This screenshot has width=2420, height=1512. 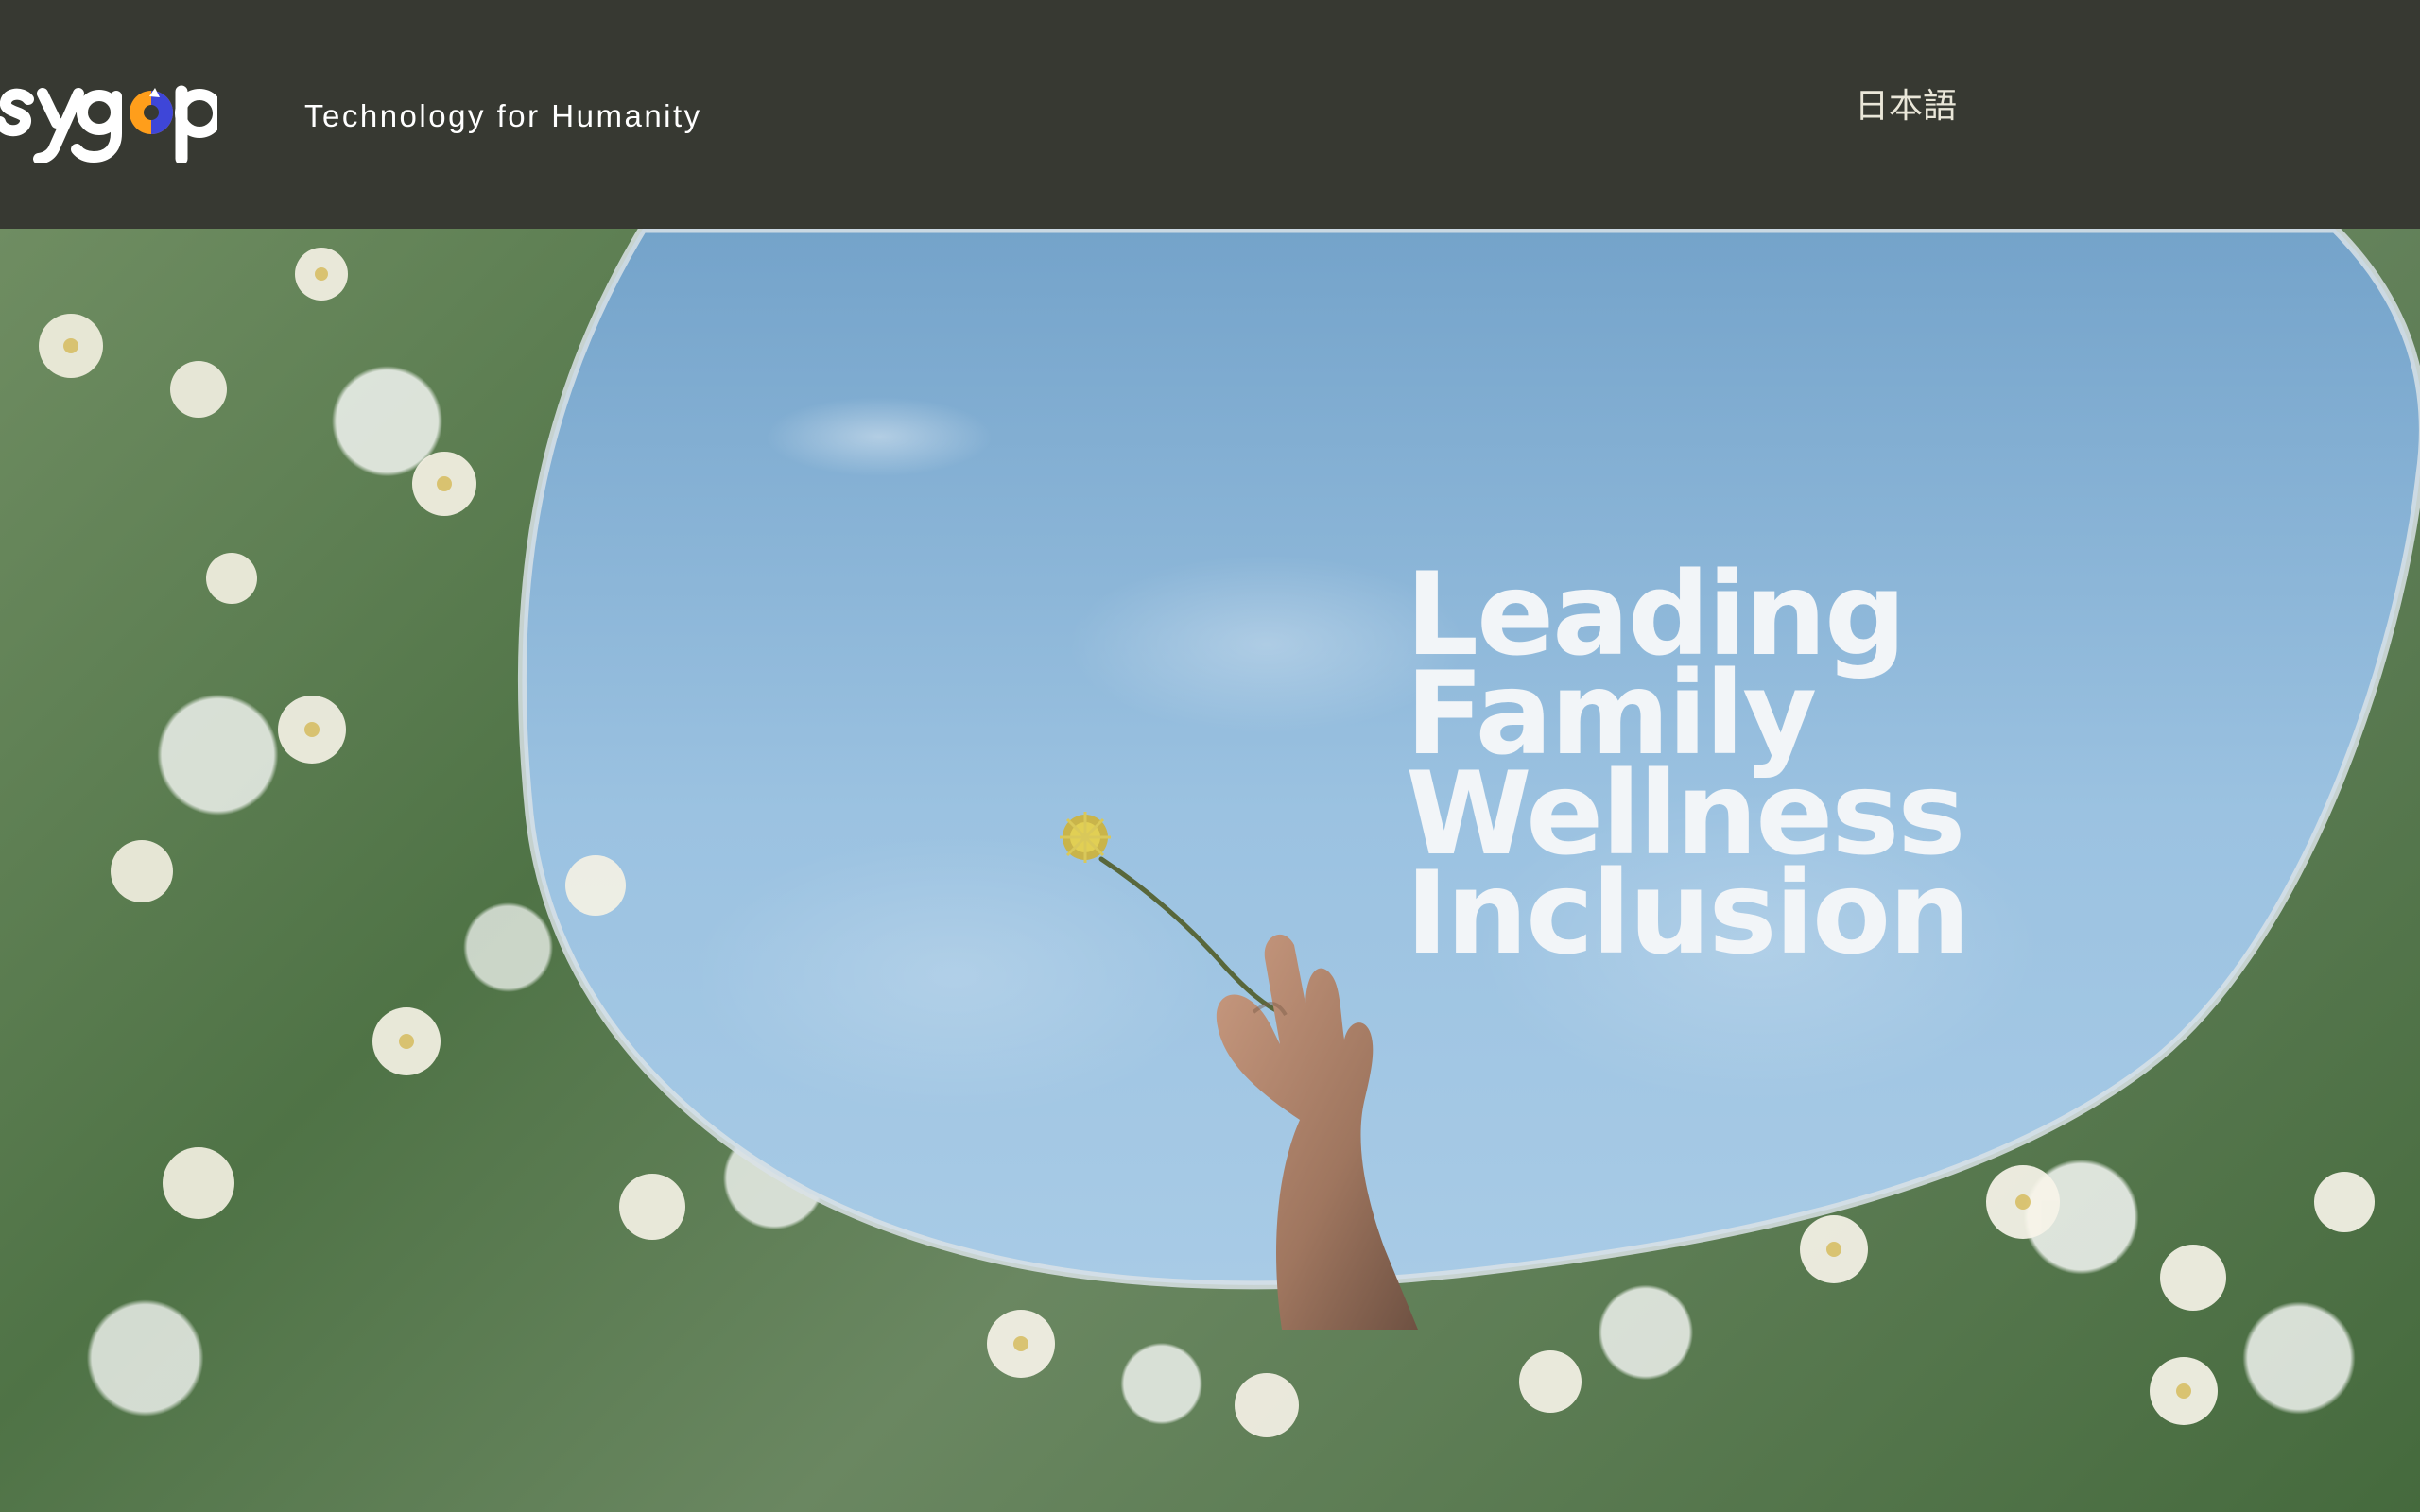 I want to click on brand-logo, so click(x=108, y=115).